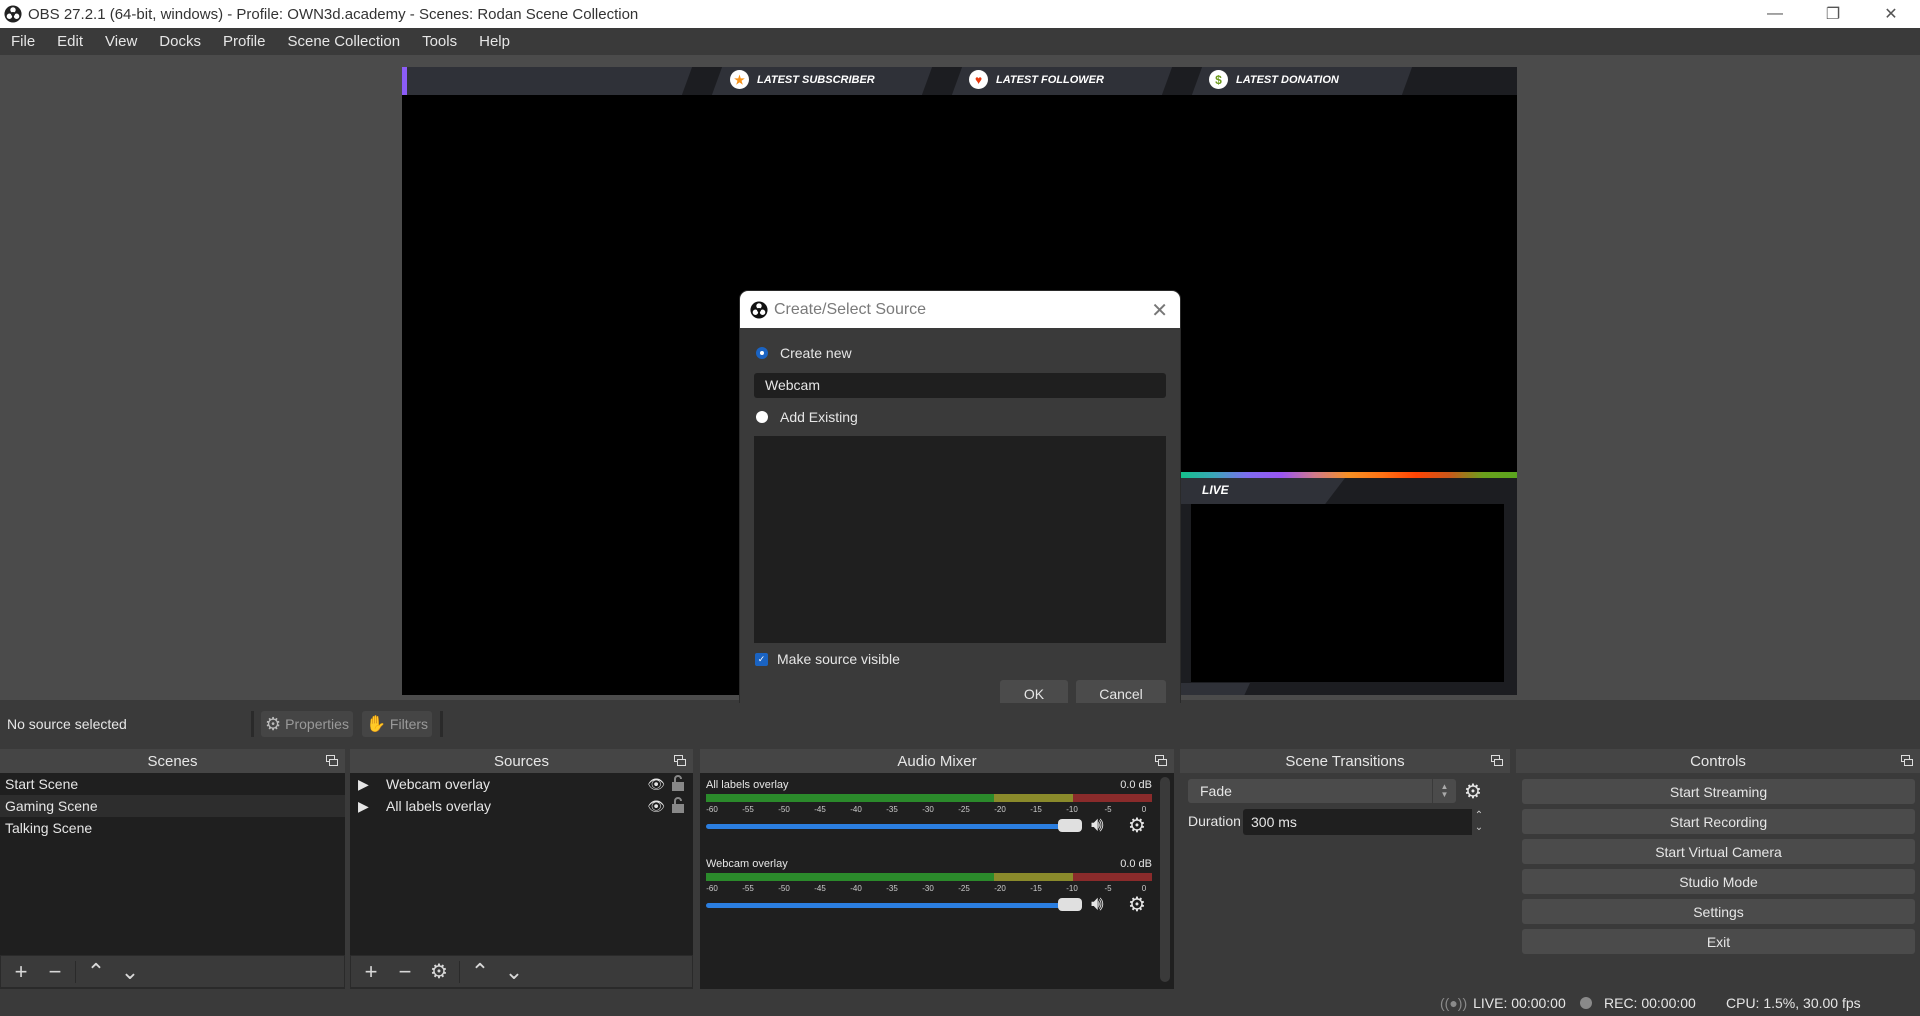 This screenshot has width=1920, height=1016. Describe the element at coordinates (1473, 791) in the screenshot. I see `transition-settings-gear-icon: ⚙` at that location.